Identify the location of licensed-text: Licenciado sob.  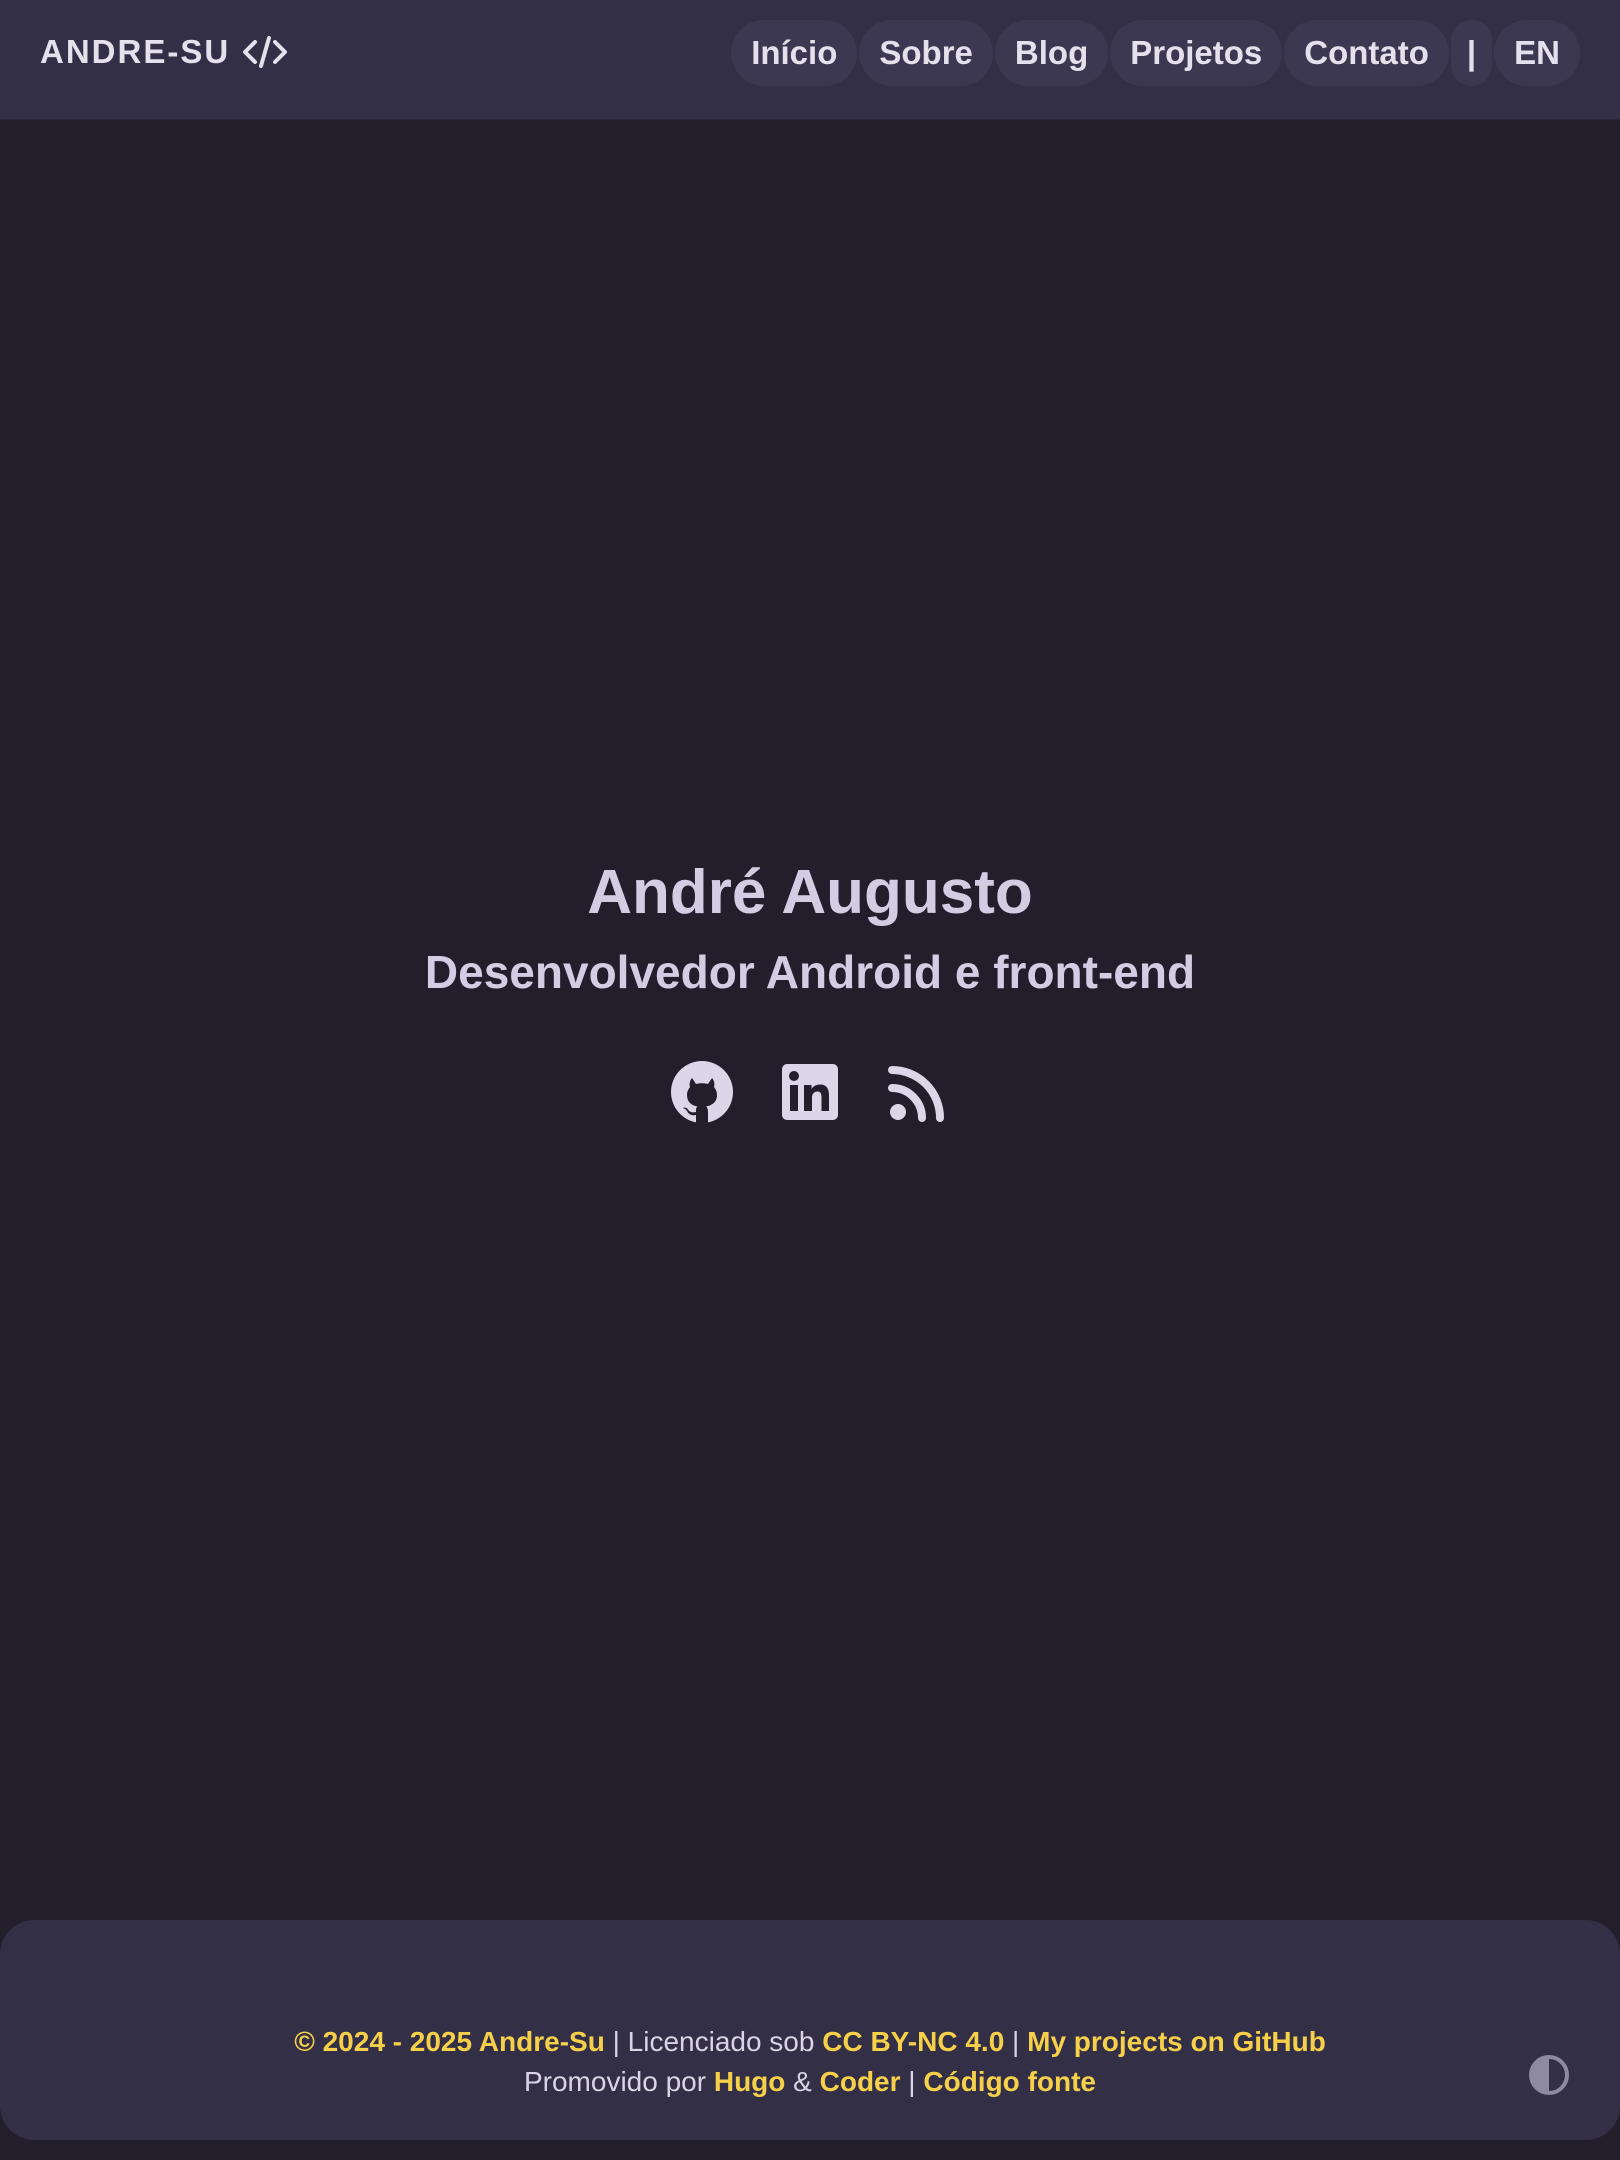
(725, 2041).